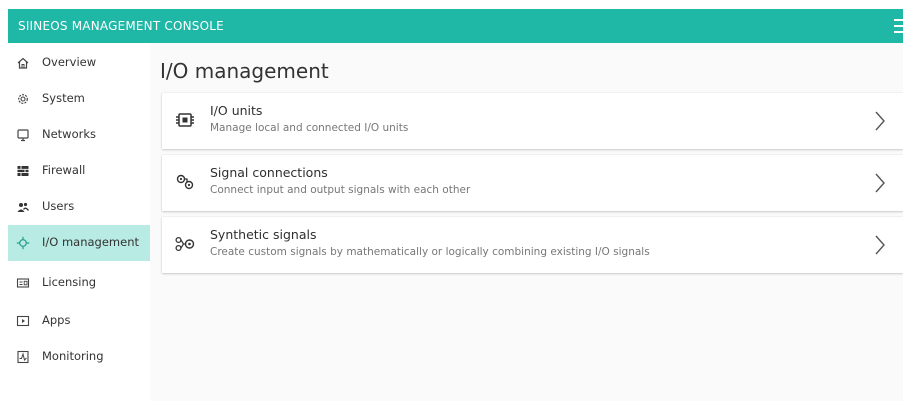  I want to click on sidebar-item-licensing: Licensing, so click(79, 283).